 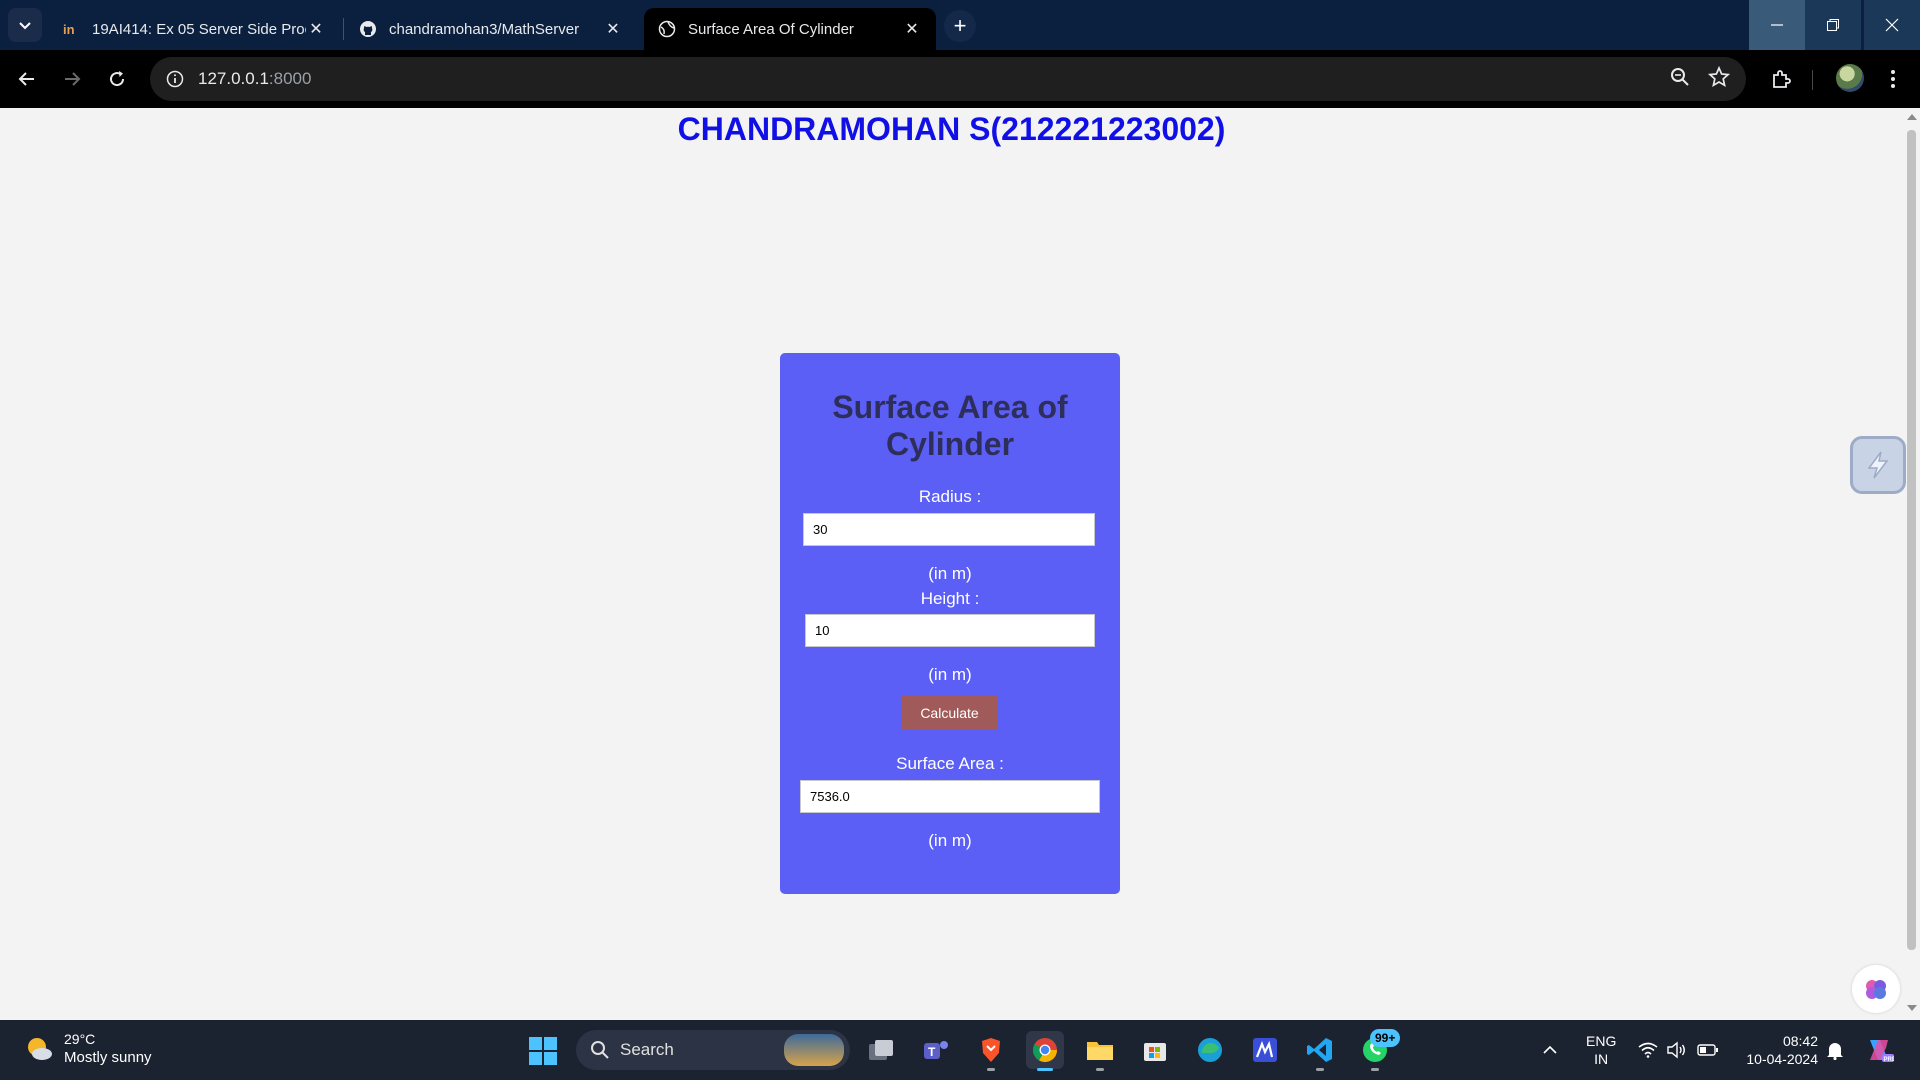 What do you see at coordinates (1601, 1041) in the screenshot?
I see `language-code: ENG` at bounding box center [1601, 1041].